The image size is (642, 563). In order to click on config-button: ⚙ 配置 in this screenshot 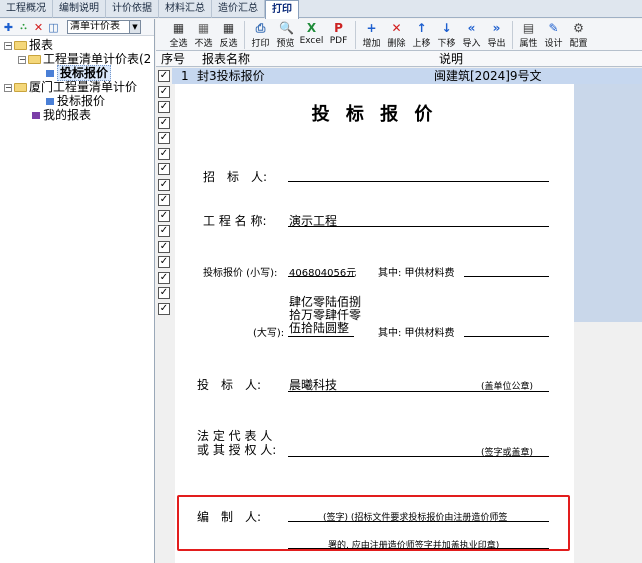, I will do `click(578, 35)`.